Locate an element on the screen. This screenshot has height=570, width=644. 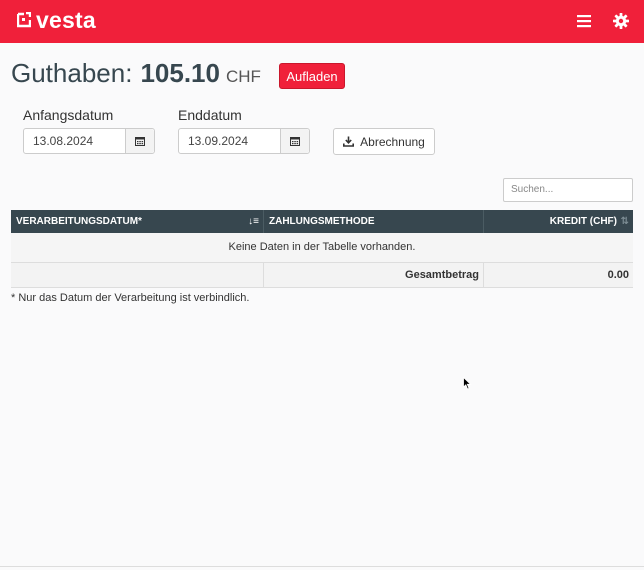
total-value: 0.00 is located at coordinates (618, 275).